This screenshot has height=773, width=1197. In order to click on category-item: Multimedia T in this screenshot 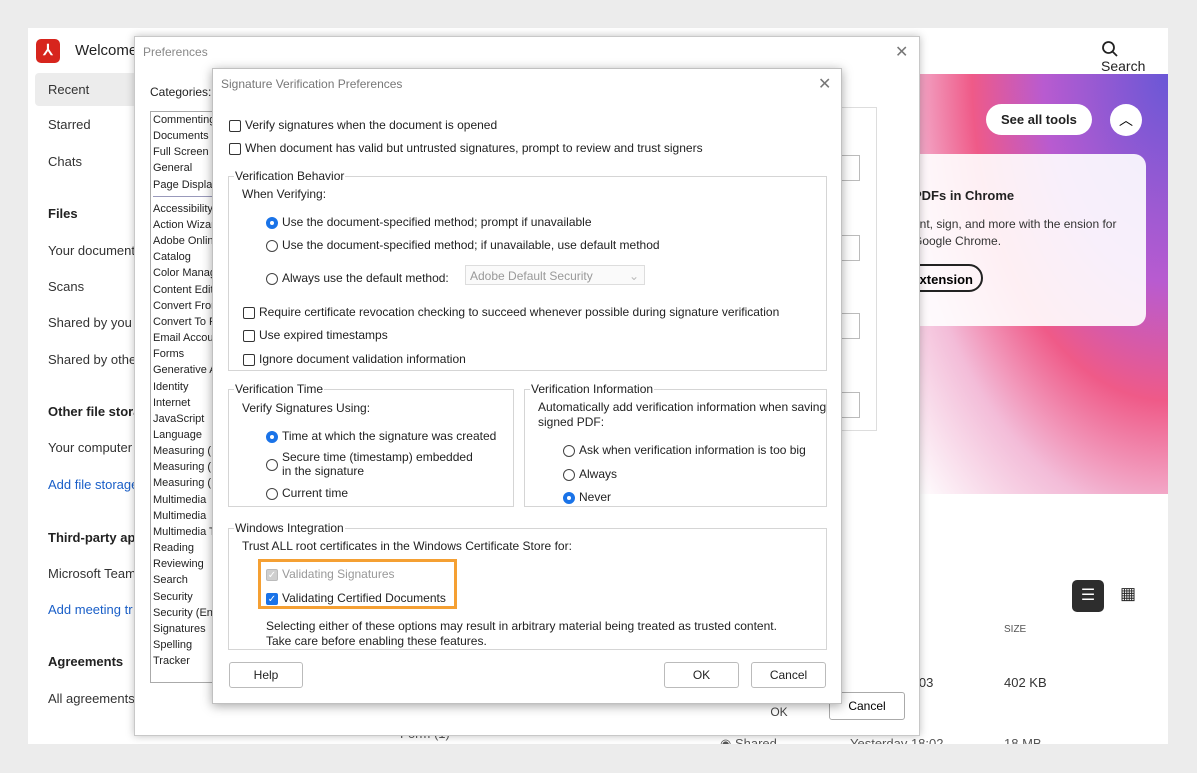, I will do `click(185, 532)`.